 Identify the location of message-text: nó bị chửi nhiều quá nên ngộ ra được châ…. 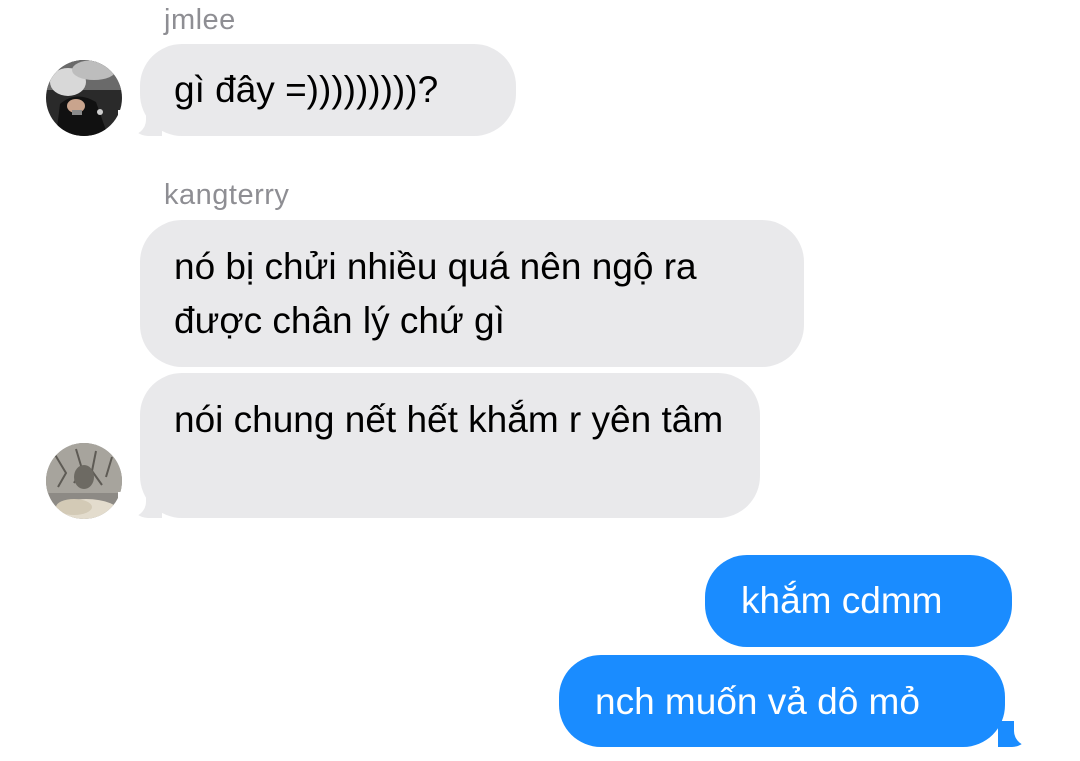
(435, 293).